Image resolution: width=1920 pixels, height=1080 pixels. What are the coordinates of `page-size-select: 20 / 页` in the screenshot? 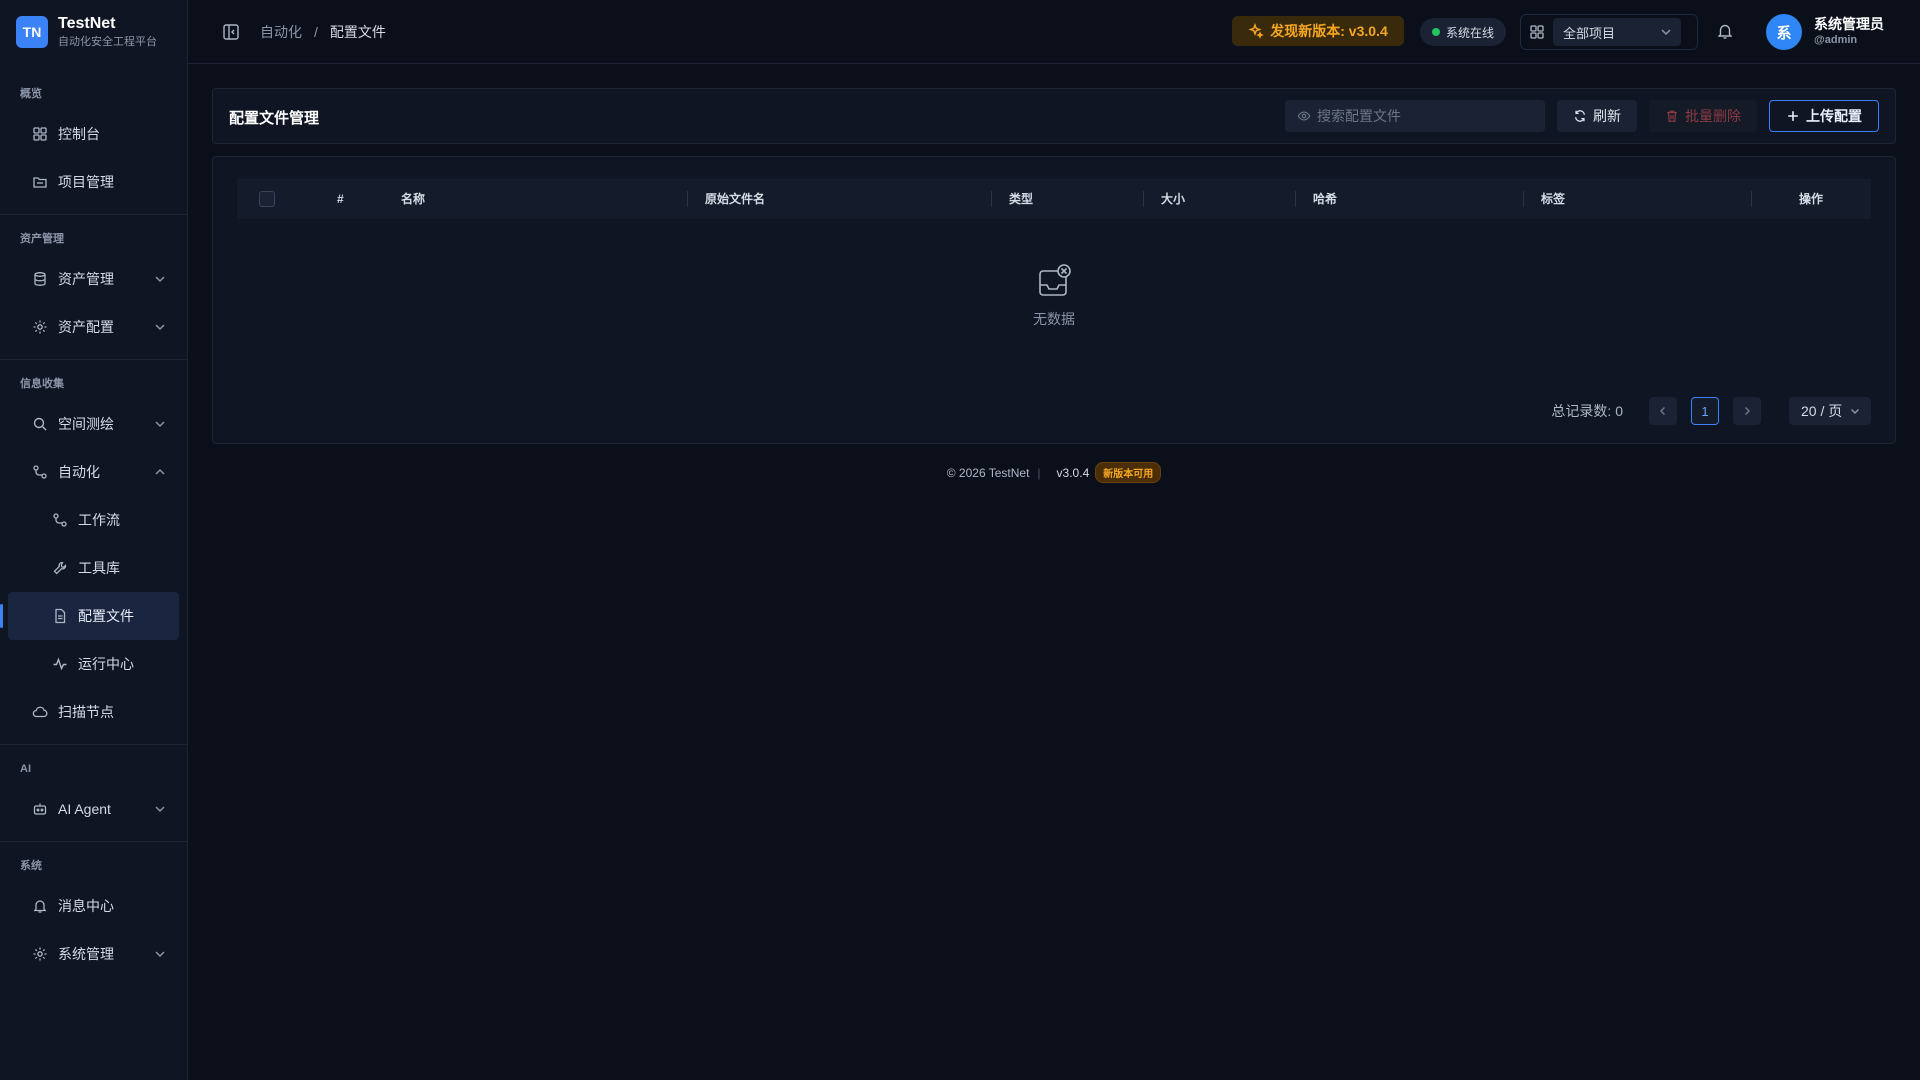 It's located at (1830, 411).